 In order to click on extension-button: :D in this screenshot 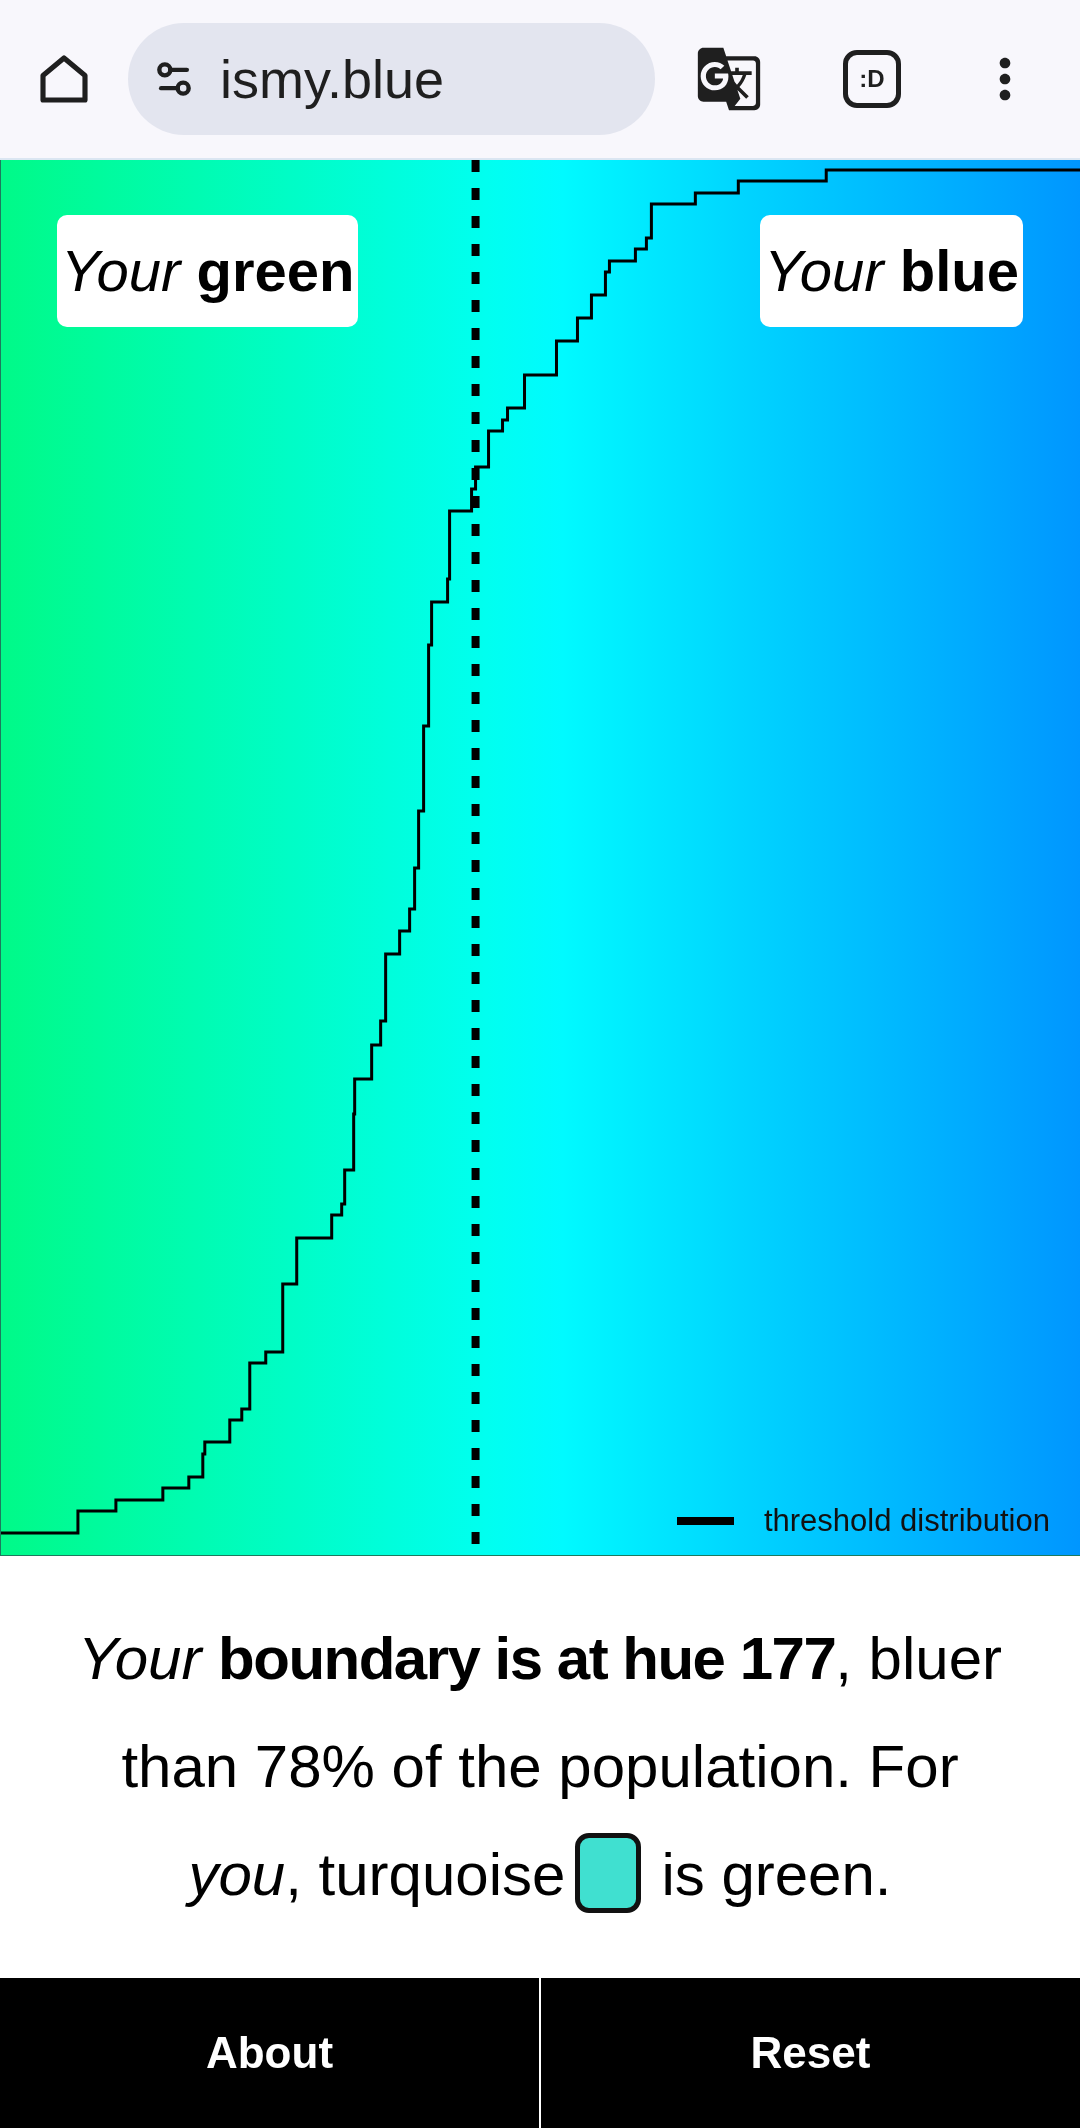, I will do `click(872, 79)`.